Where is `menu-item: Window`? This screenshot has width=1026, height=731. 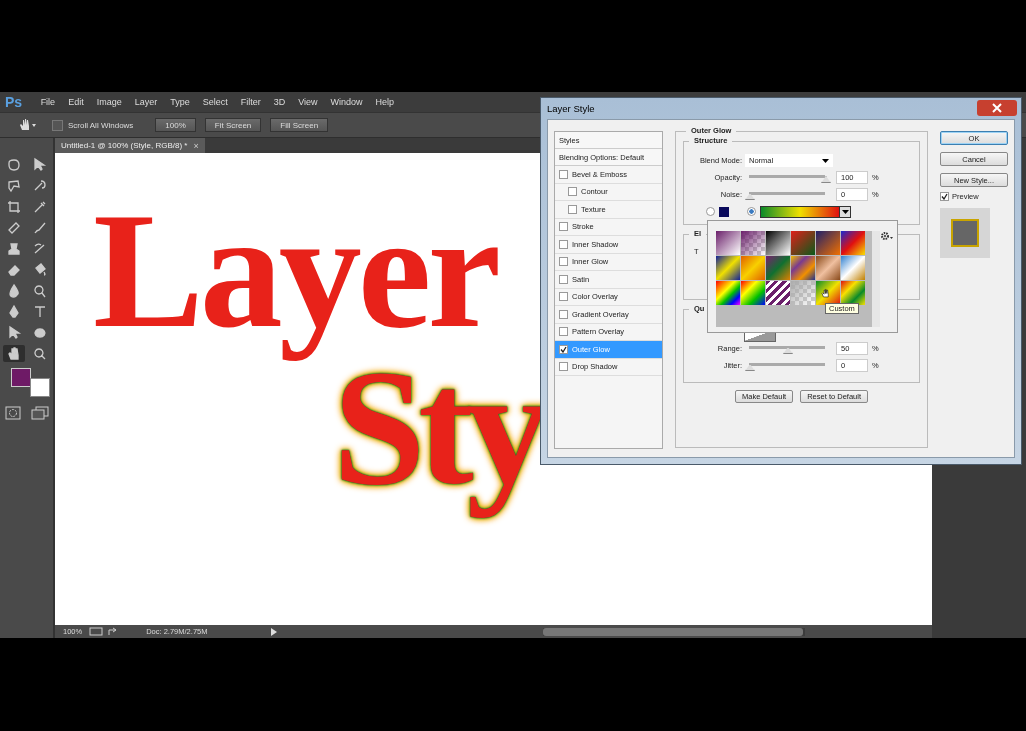
menu-item: Window is located at coordinates (347, 102).